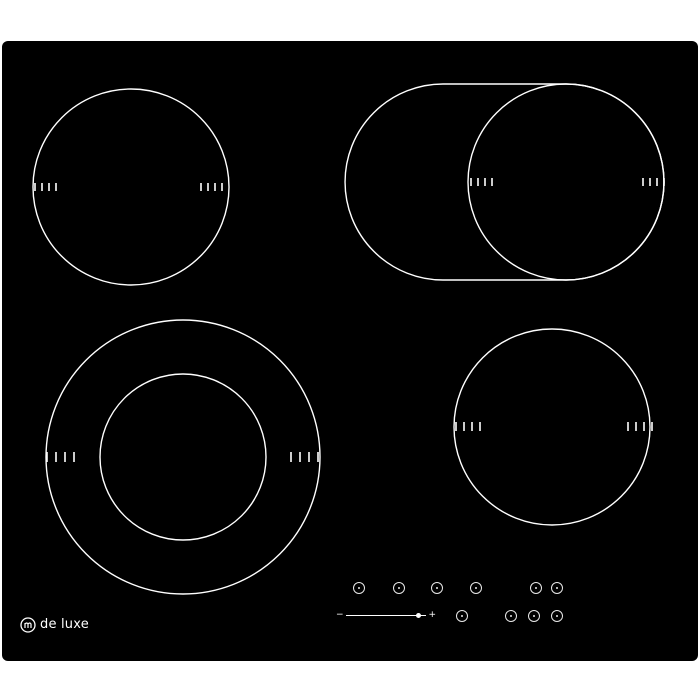  I want to click on zone-front-left-ticks-left, so click(60, 457).